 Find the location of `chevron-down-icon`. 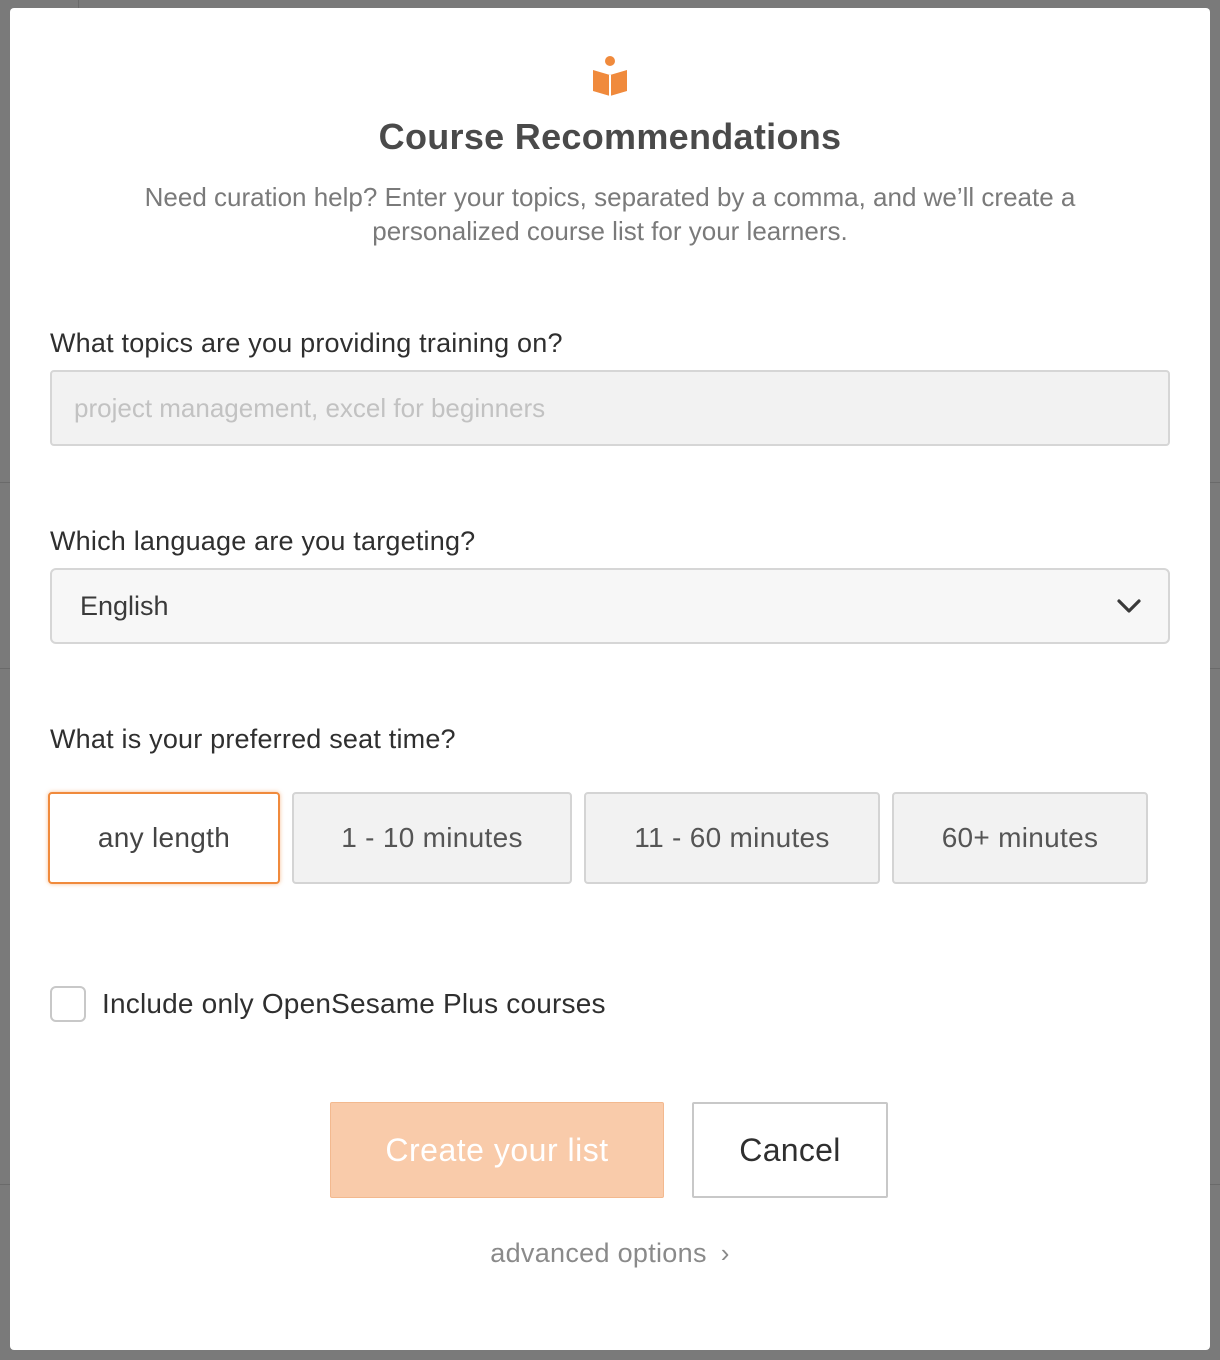

chevron-down-icon is located at coordinates (1129, 606).